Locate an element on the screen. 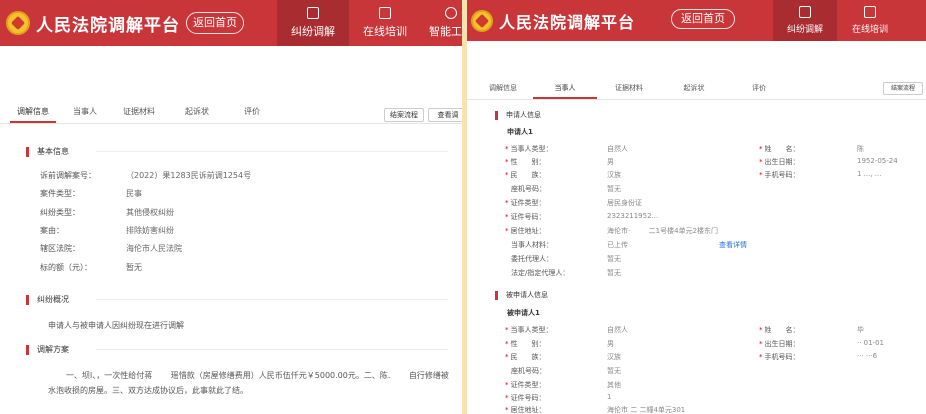 This screenshot has height=414, width=926. view-details-link: 查看详情 is located at coordinates (733, 245).